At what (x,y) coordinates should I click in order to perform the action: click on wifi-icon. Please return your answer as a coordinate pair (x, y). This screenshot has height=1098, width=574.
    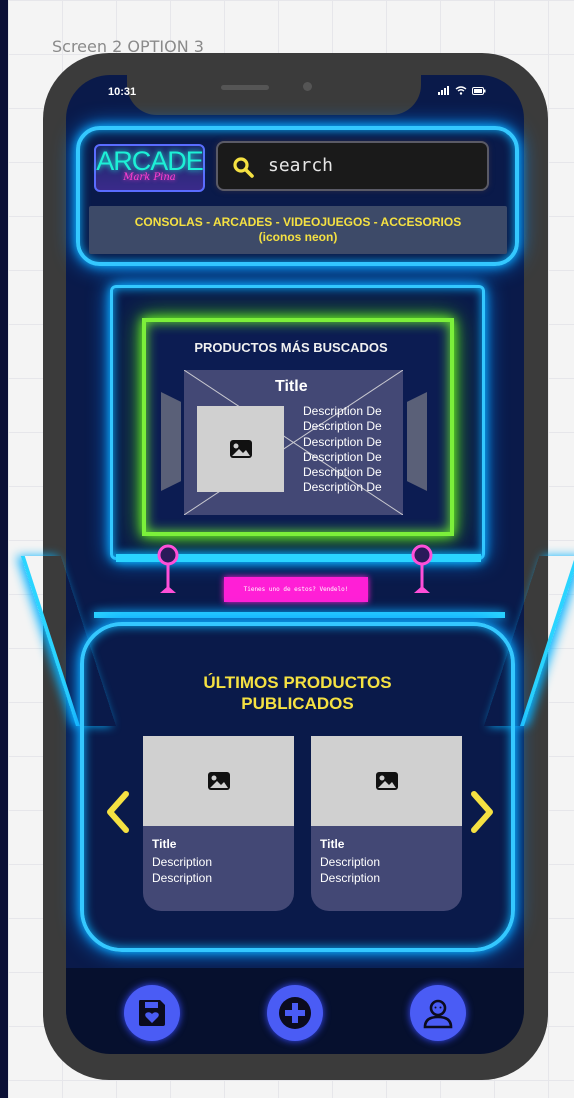
    Looking at the image, I should click on (461, 90).